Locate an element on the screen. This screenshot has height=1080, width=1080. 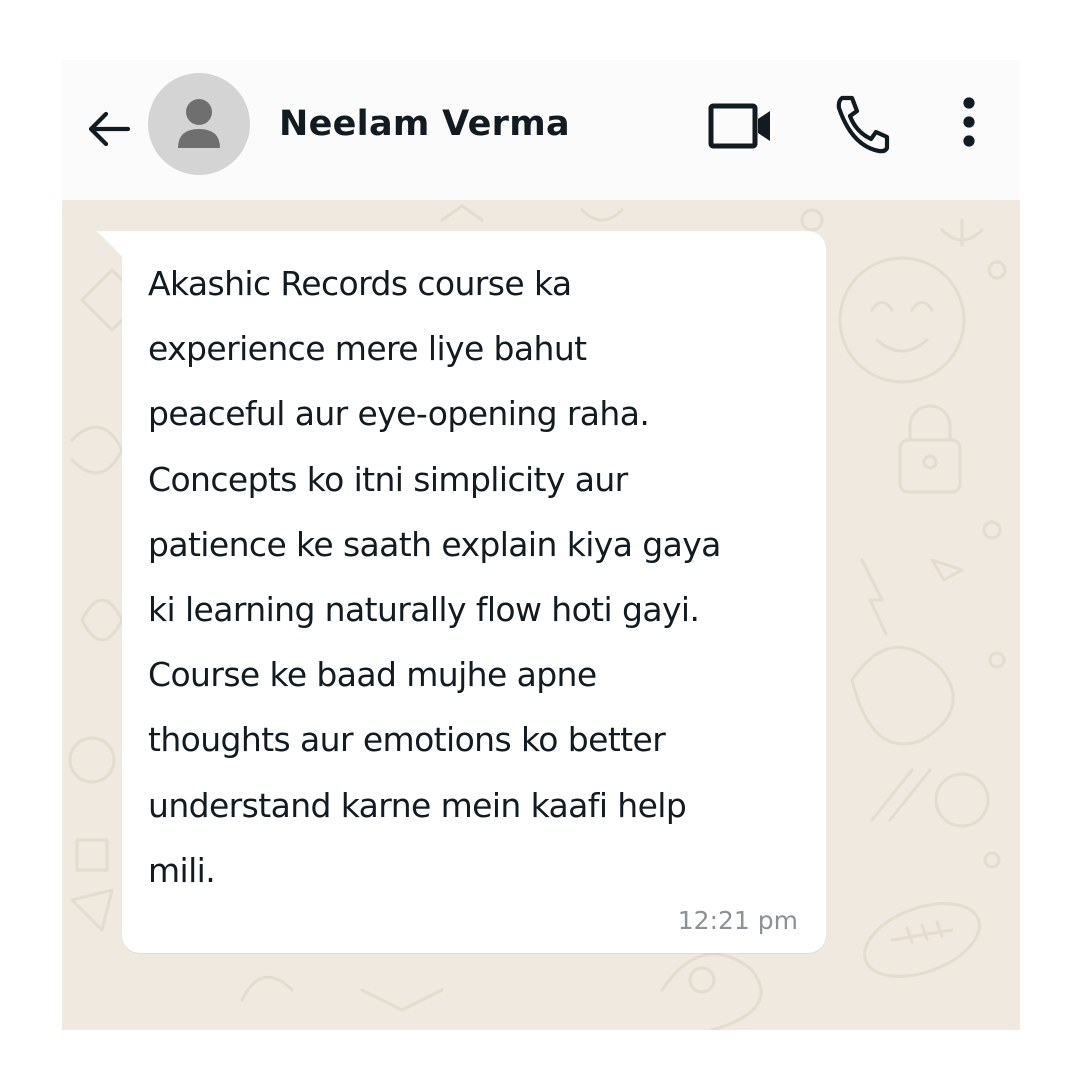
contact-name: Neelam Verma is located at coordinates (424, 124).